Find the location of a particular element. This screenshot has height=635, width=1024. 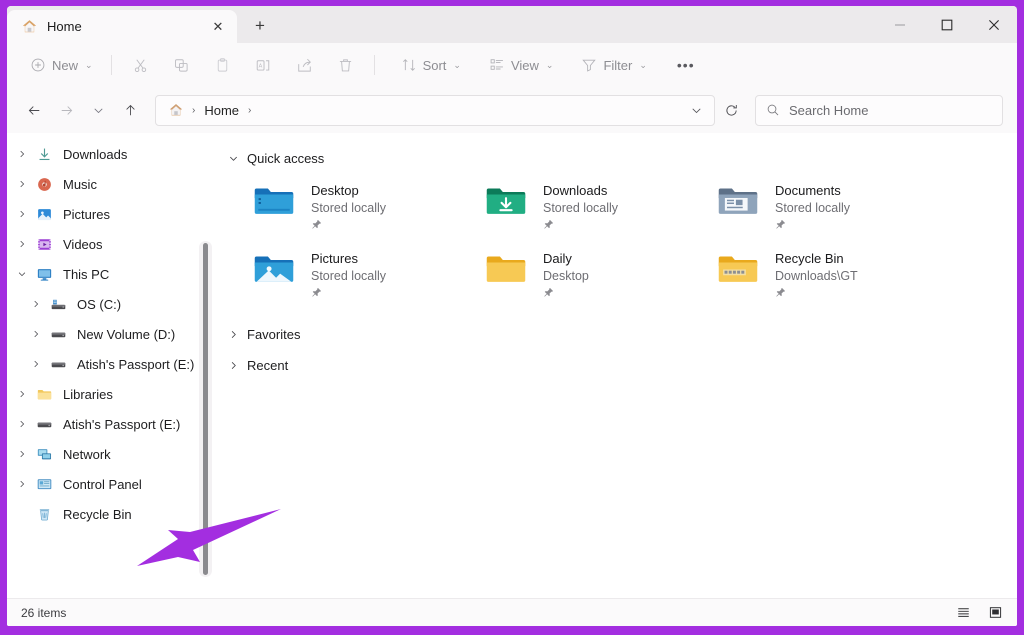

view-button: View ⌄ is located at coordinates (521, 65).